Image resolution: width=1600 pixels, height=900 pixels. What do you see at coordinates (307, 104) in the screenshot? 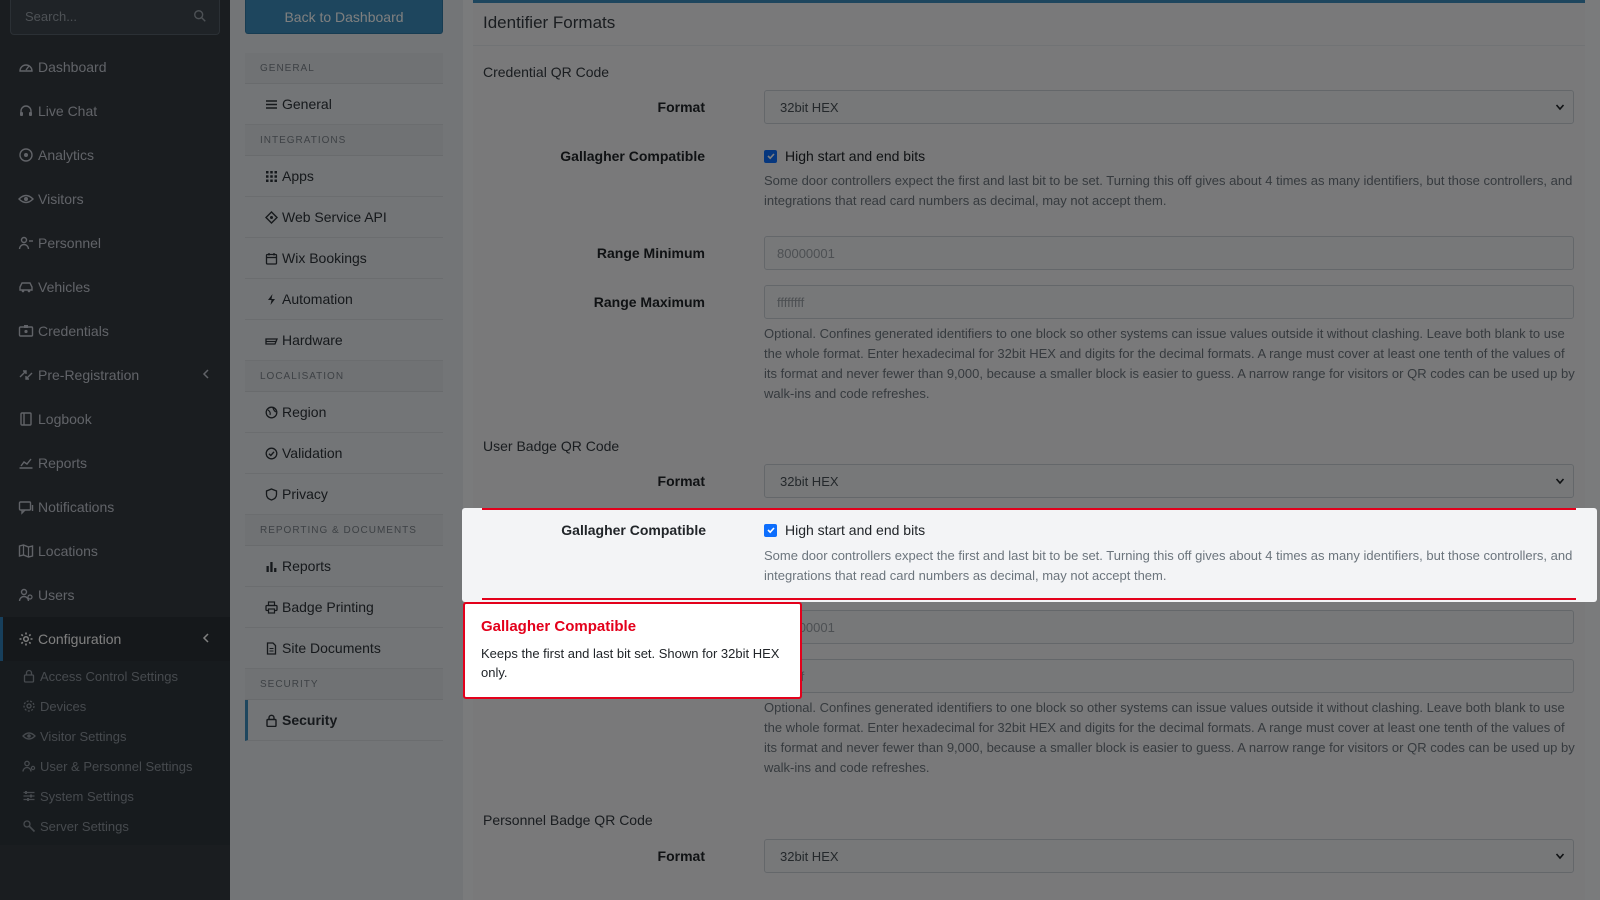
I see `menu-item-label: General` at bounding box center [307, 104].